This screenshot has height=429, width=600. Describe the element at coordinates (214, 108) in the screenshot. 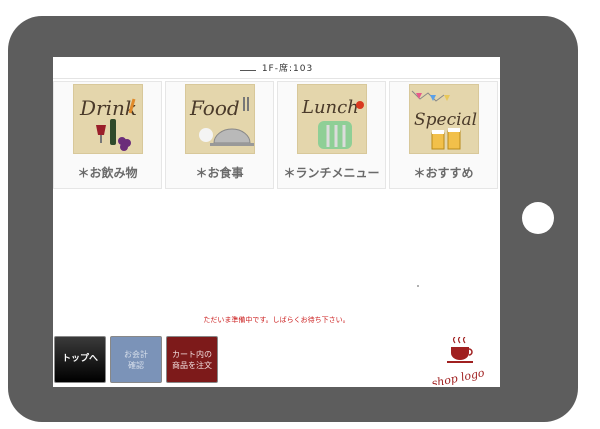

I see `food-word: Food` at that location.